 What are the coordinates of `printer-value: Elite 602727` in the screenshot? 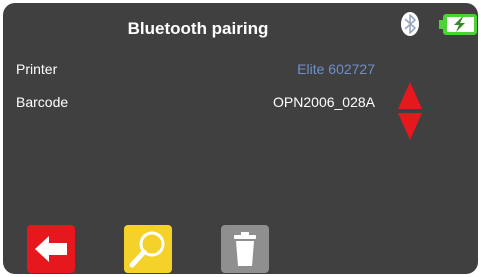 It's located at (336, 69).